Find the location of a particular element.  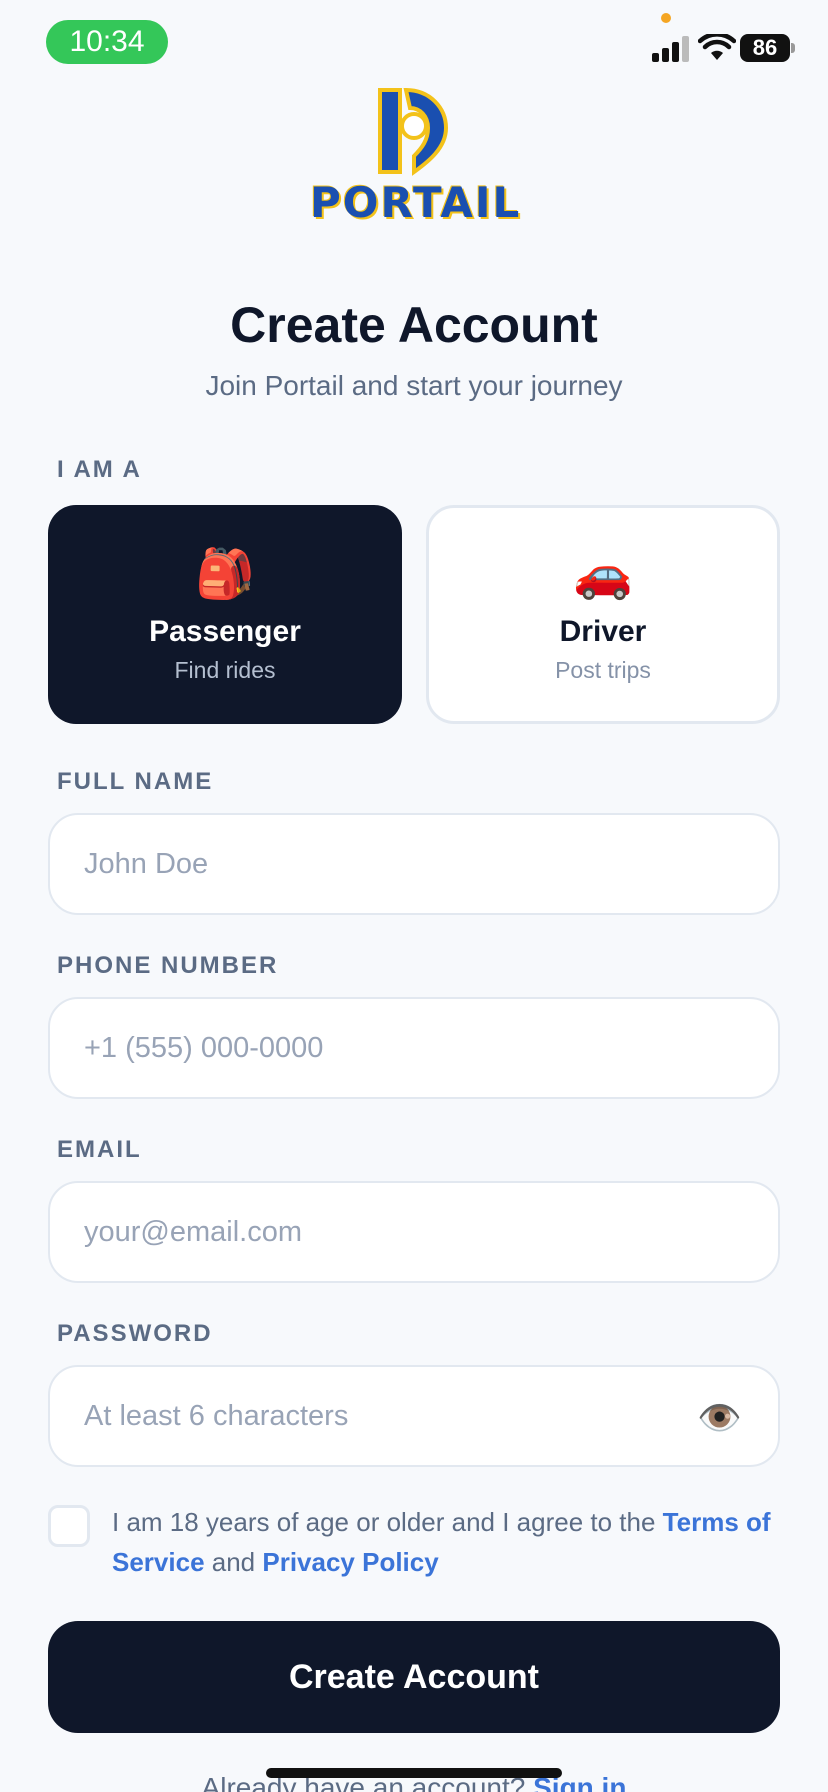

role-title: Passenger is located at coordinates (225, 631).